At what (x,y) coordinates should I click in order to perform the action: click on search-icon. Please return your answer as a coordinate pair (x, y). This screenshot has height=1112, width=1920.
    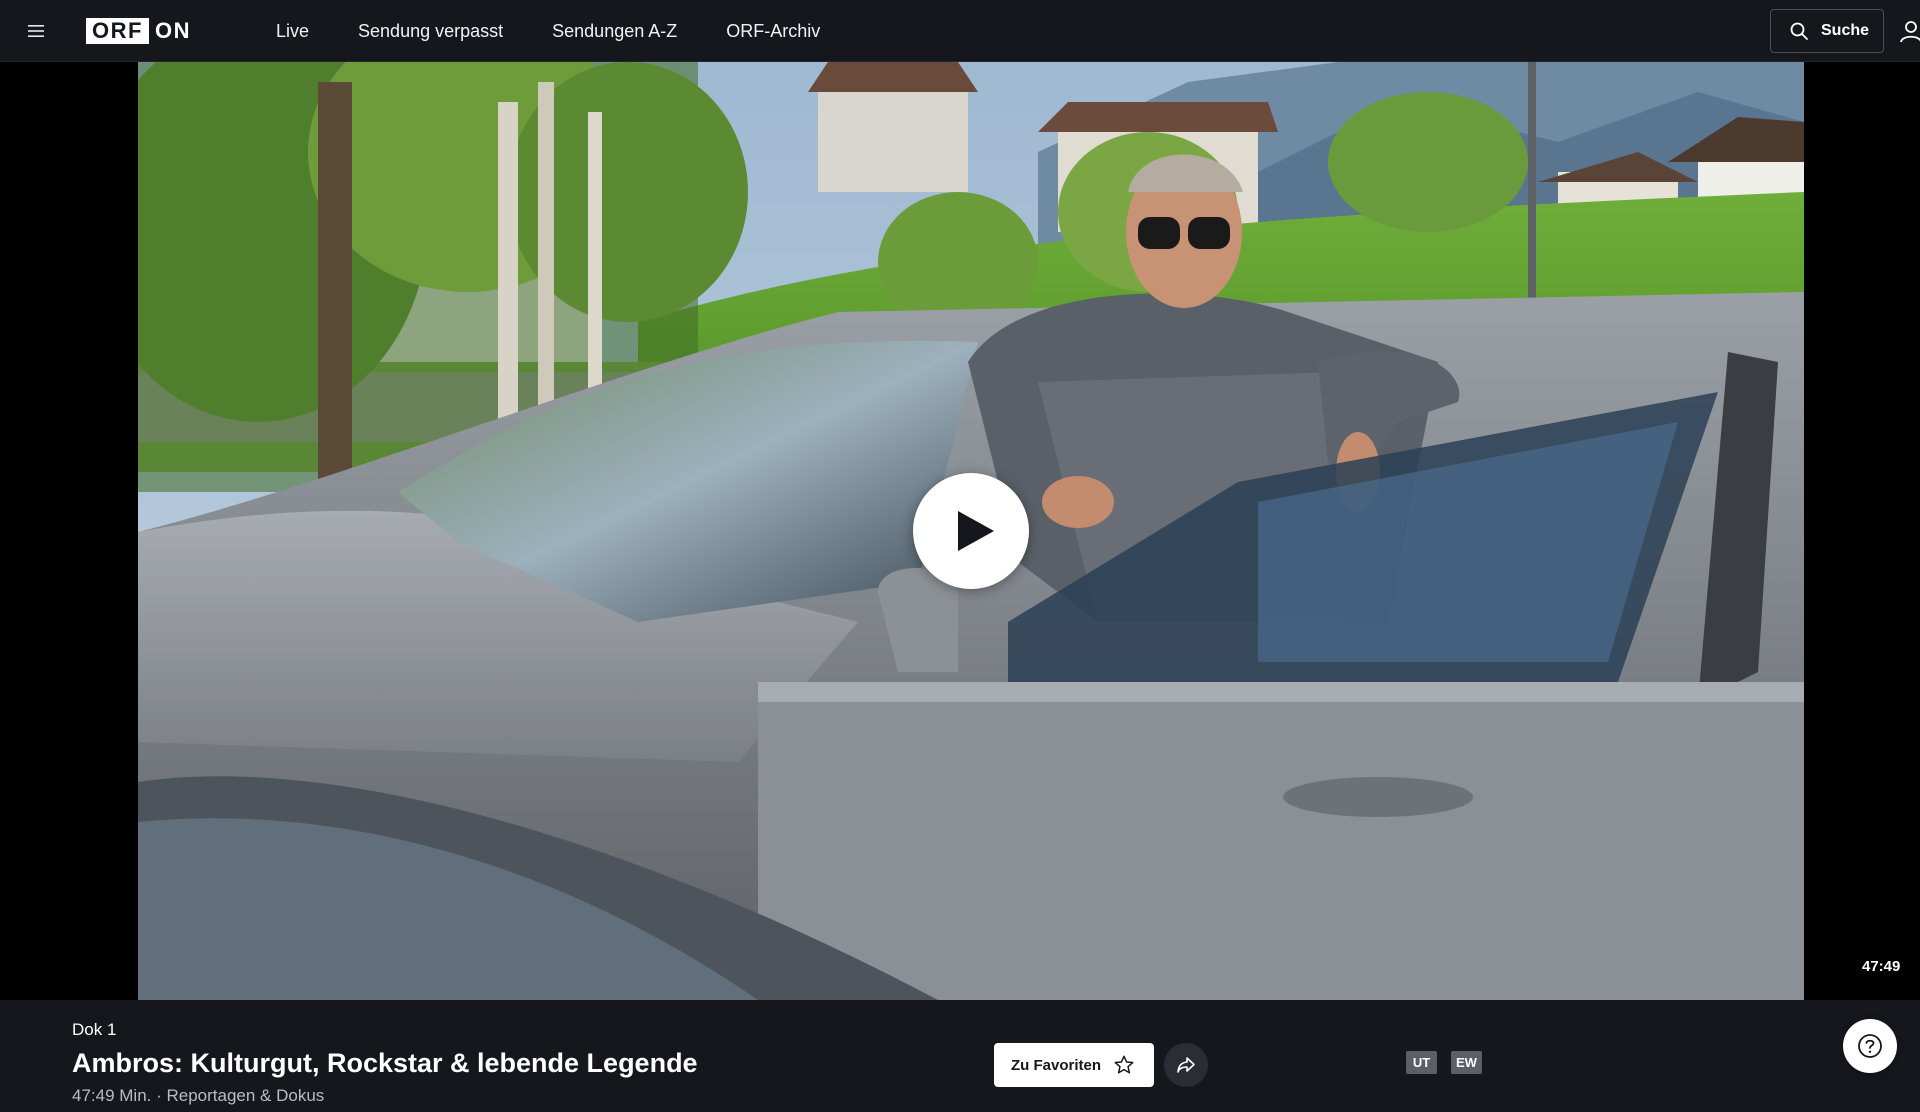
    Looking at the image, I should click on (1799, 31).